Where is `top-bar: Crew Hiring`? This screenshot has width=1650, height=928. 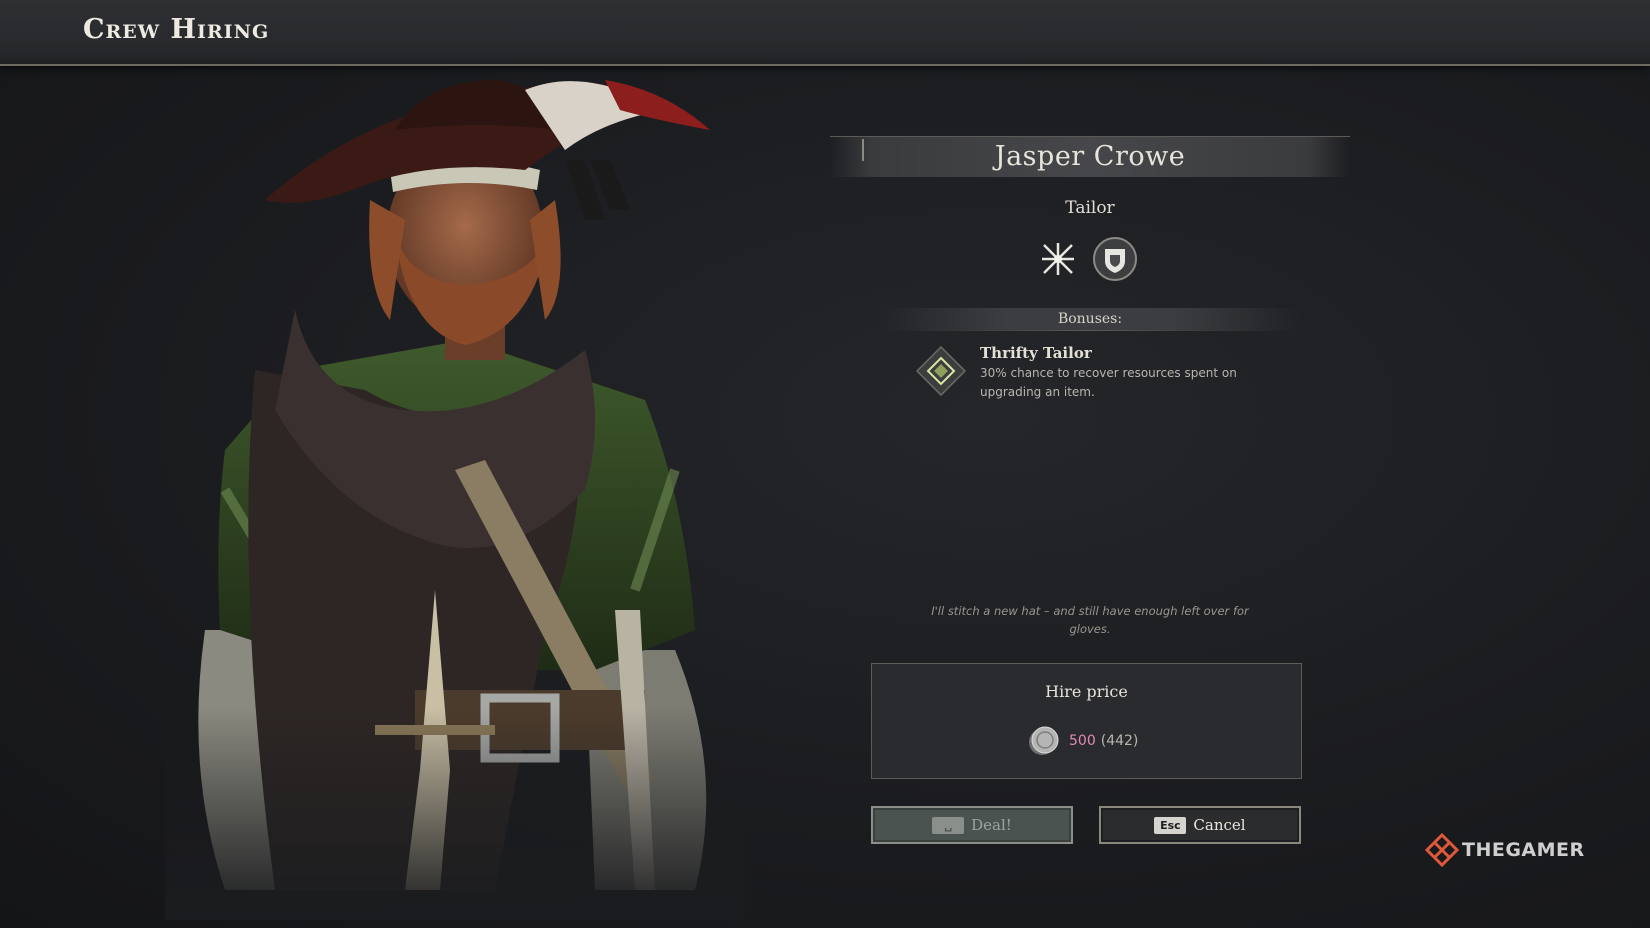 top-bar: Crew Hiring is located at coordinates (825, 33).